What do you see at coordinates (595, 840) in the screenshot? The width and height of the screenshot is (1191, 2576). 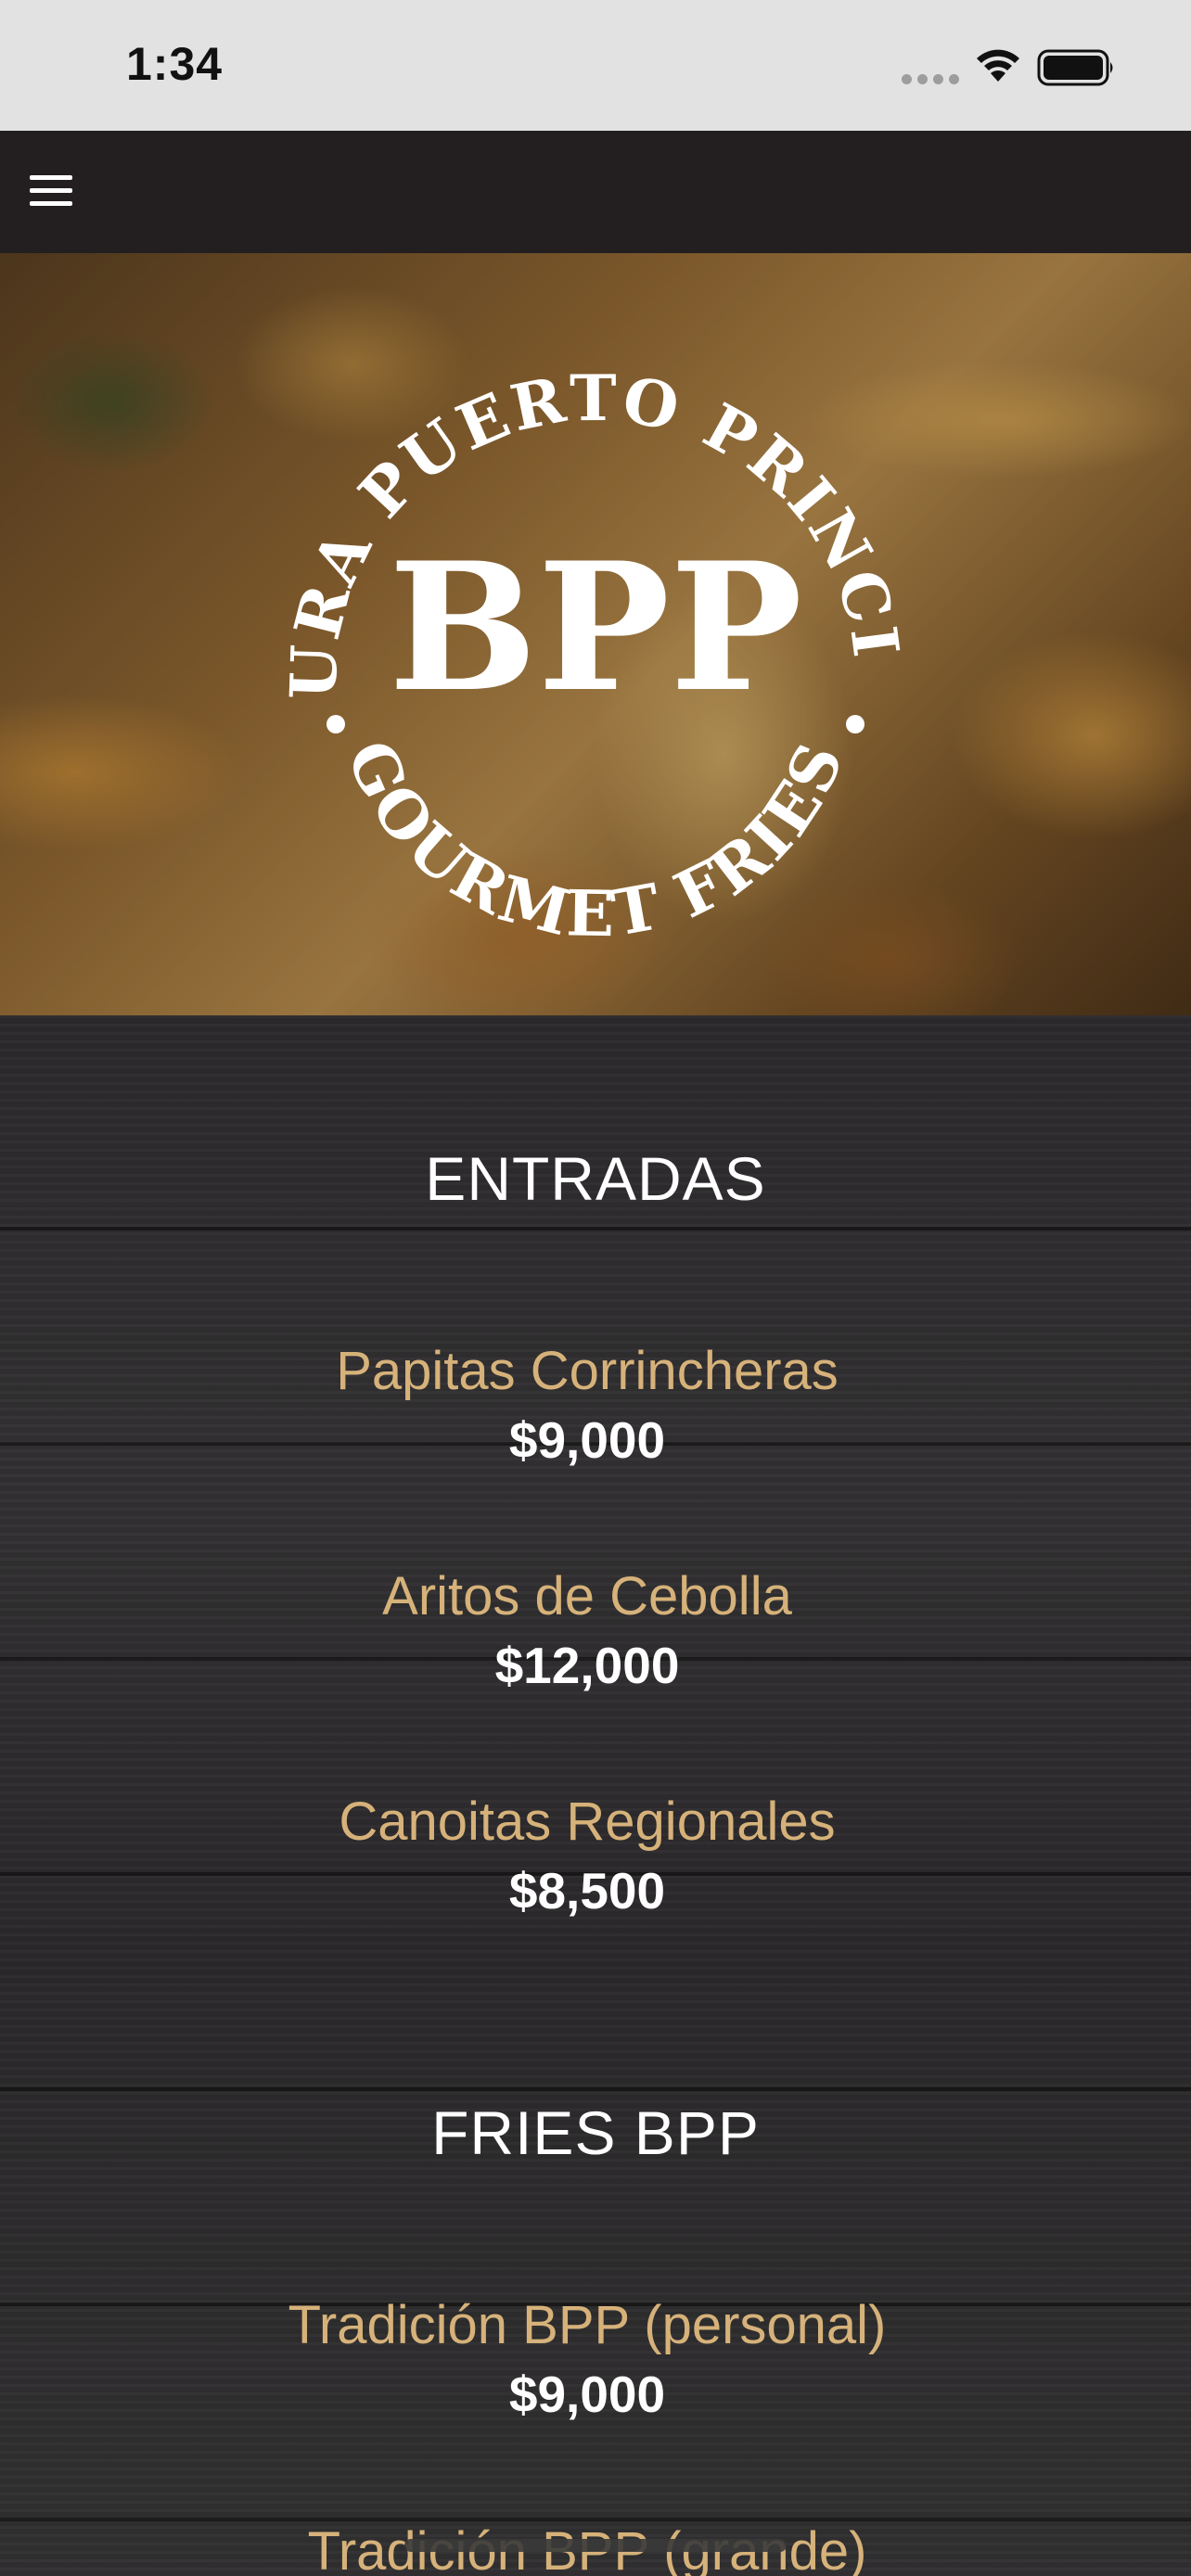 I see `svg-text: GOURMET FRIES` at bounding box center [595, 840].